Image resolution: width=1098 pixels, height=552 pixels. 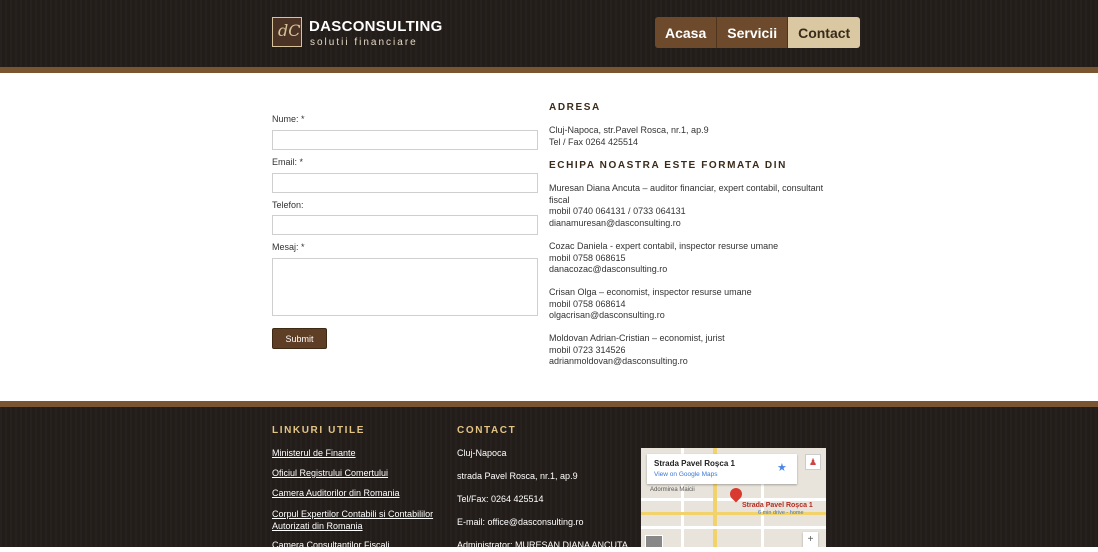 What do you see at coordinates (824, 32) in the screenshot?
I see `nav-item-contact: Contact` at bounding box center [824, 32].